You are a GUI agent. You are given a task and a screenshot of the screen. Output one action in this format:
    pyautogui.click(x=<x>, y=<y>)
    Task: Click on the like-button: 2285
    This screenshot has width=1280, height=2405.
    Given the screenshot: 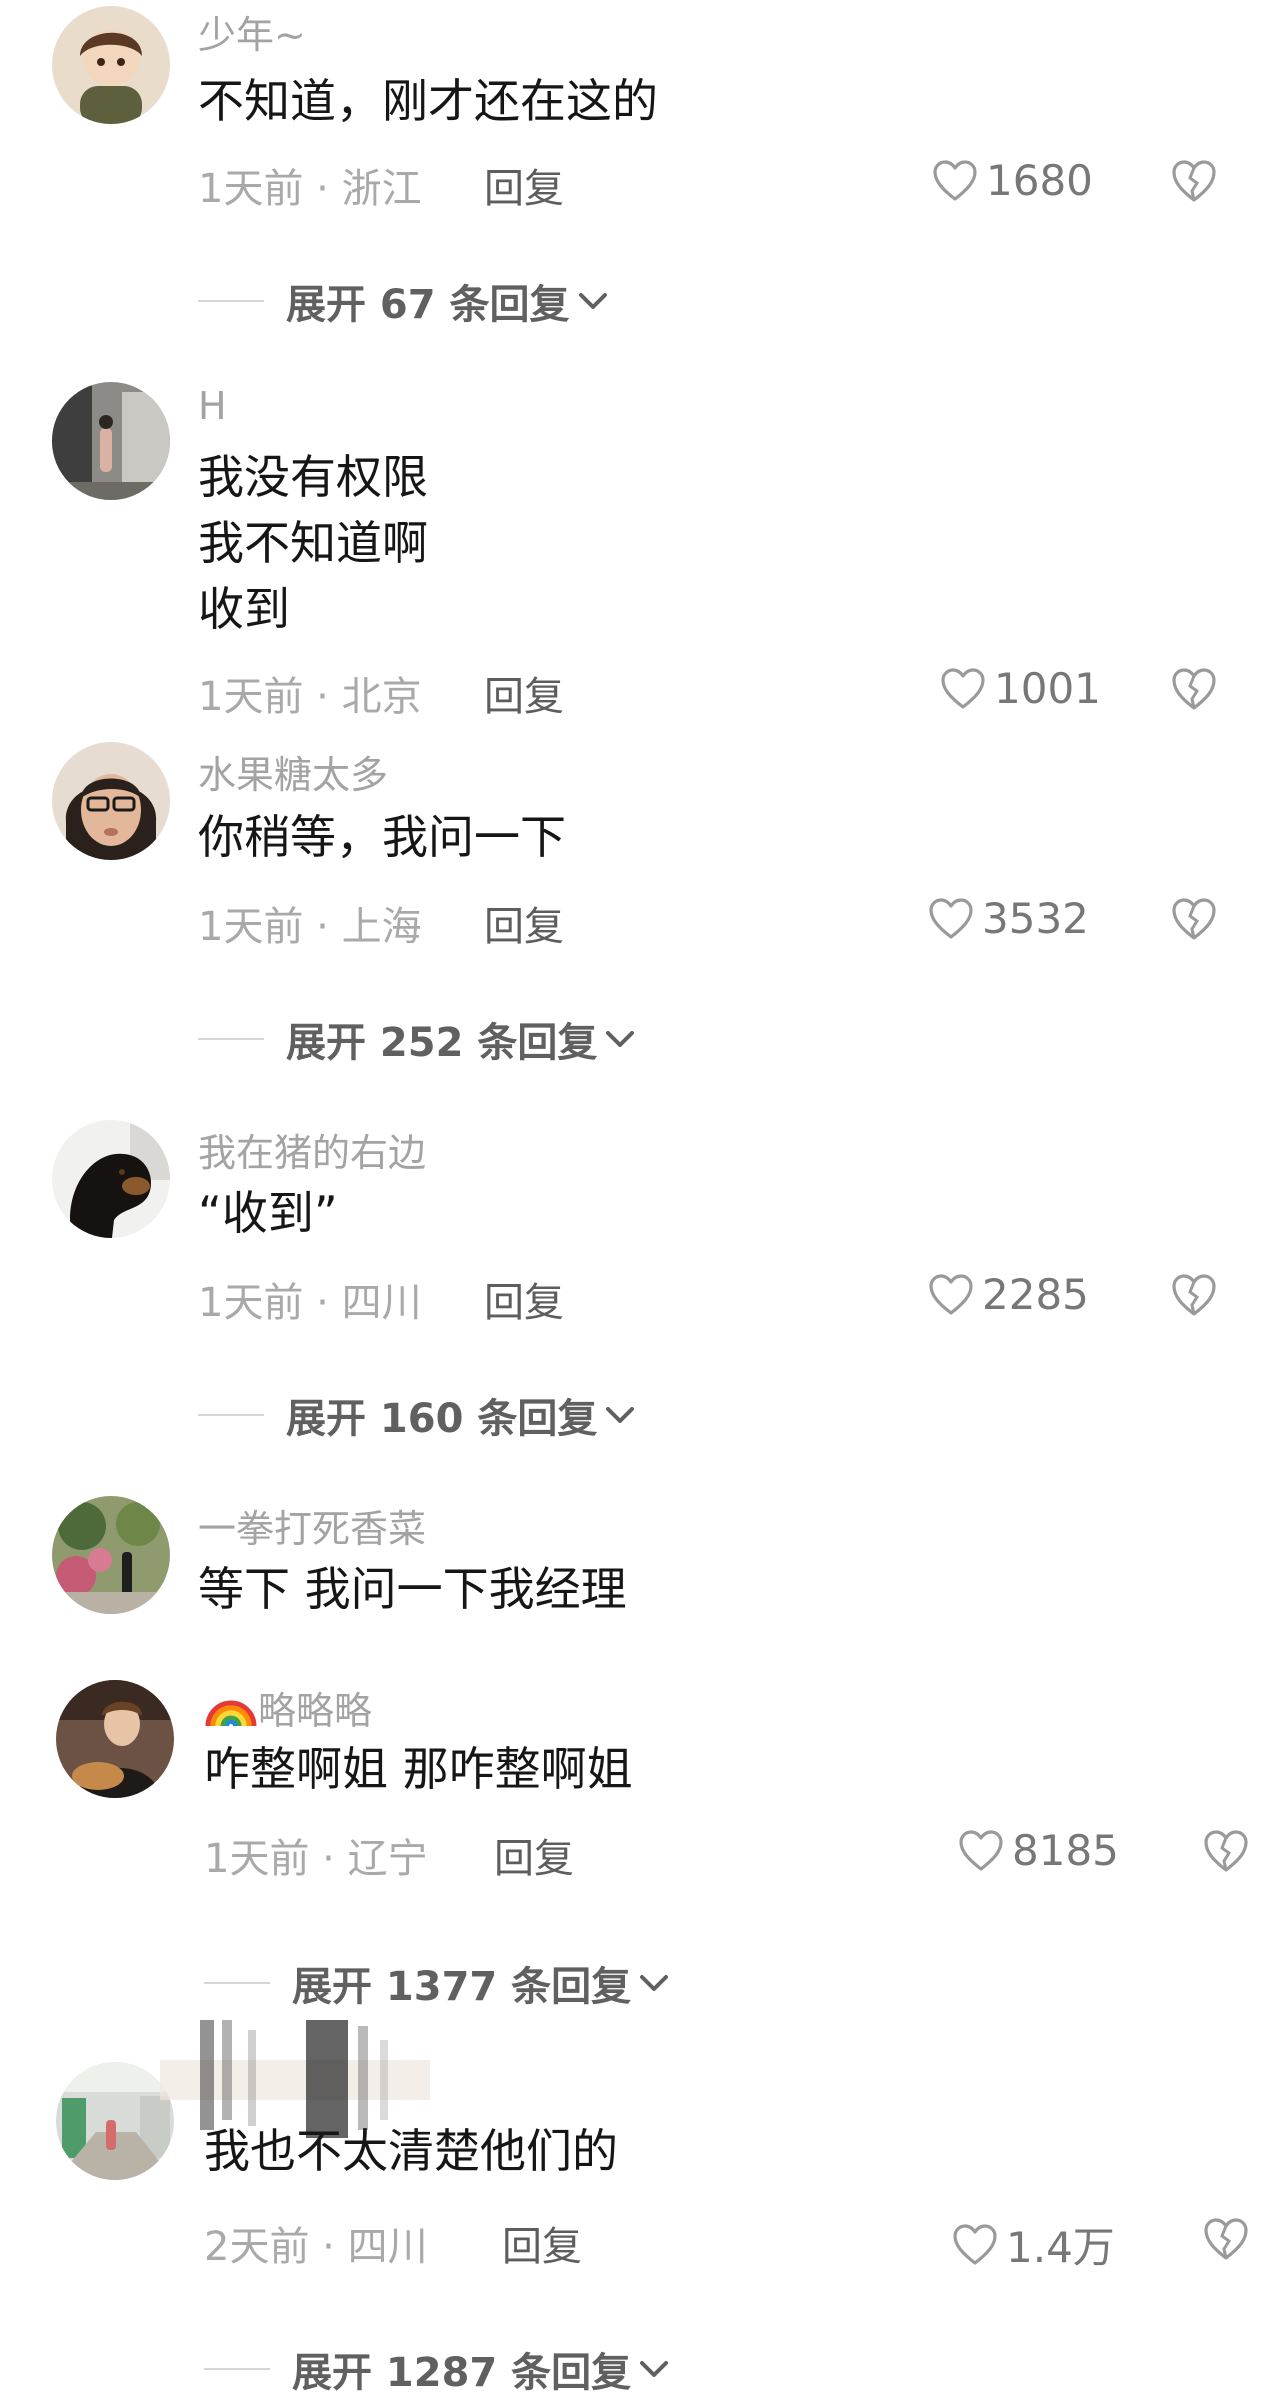 What is the action you would take?
    pyautogui.click(x=1008, y=1294)
    